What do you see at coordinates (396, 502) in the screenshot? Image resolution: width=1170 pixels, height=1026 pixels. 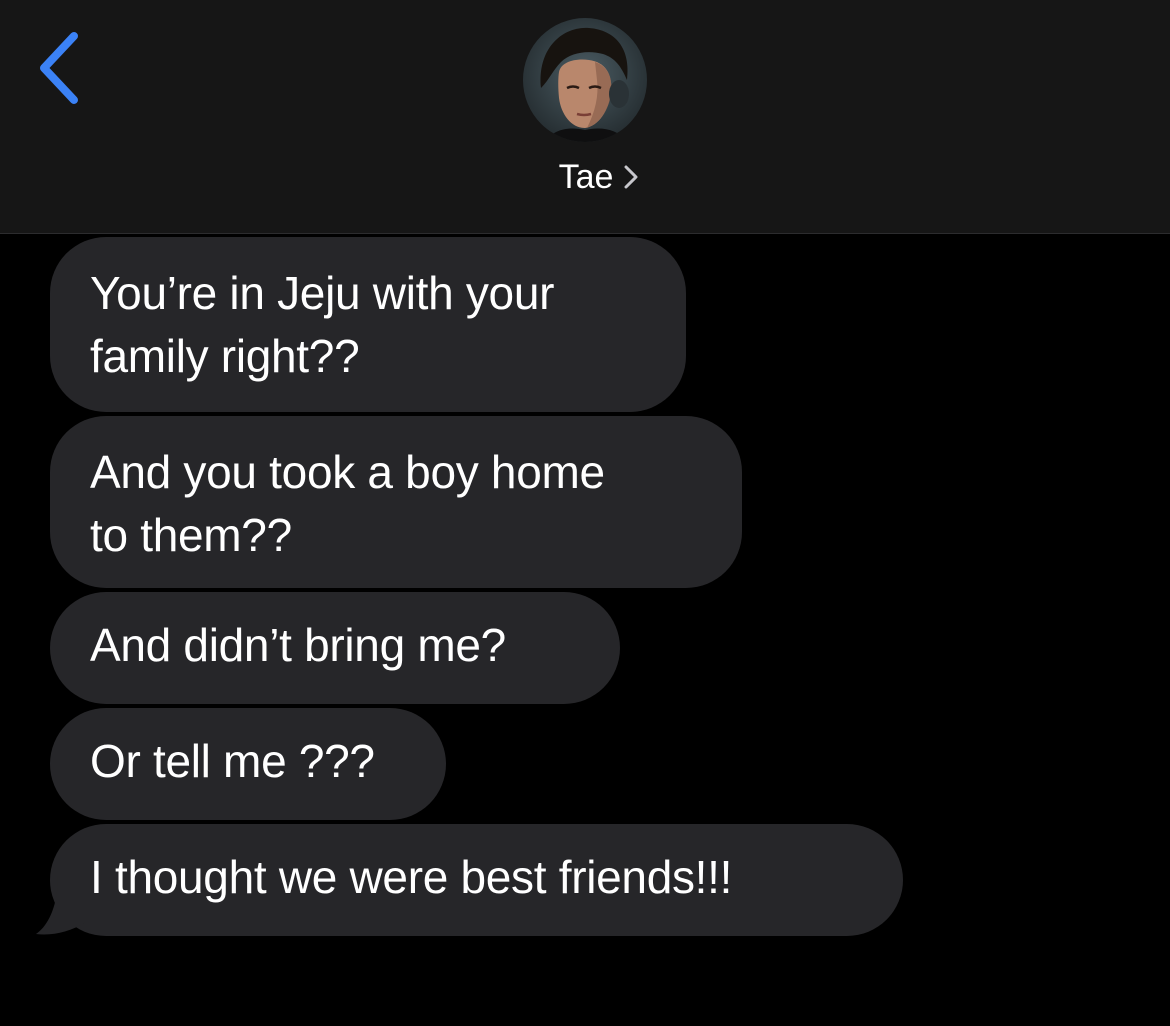 I see `message-bubble: And you took a boy home to them??` at bounding box center [396, 502].